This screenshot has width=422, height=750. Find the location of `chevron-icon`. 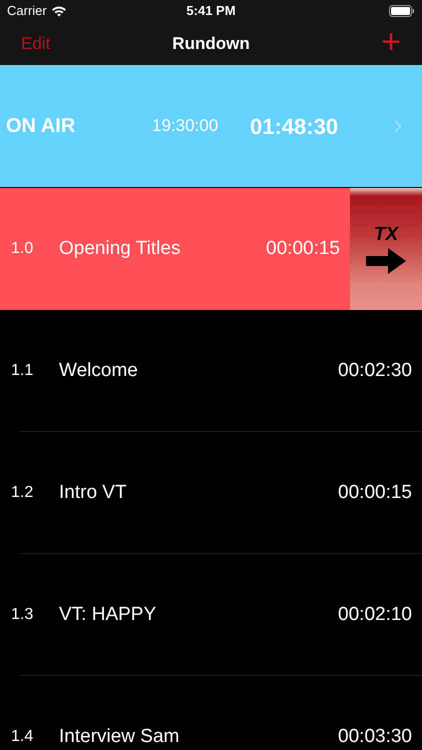

chevron-icon is located at coordinates (398, 126).